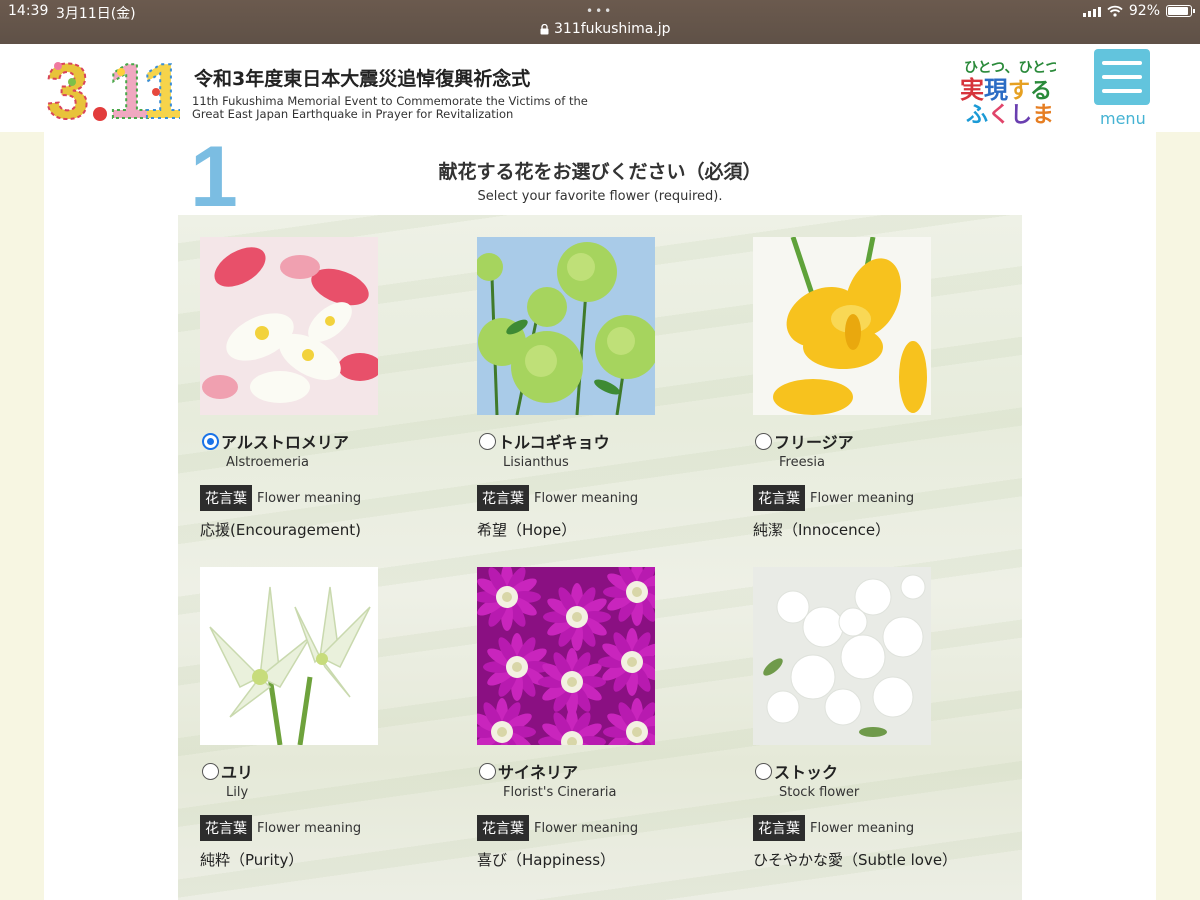 This screenshot has width=1200, height=900. What do you see at coordinates (855, 860) in the screenshot?
I see `flower-meaning-value: ひそやかな愛（Subtle love）` at bounding box center [855, 860].